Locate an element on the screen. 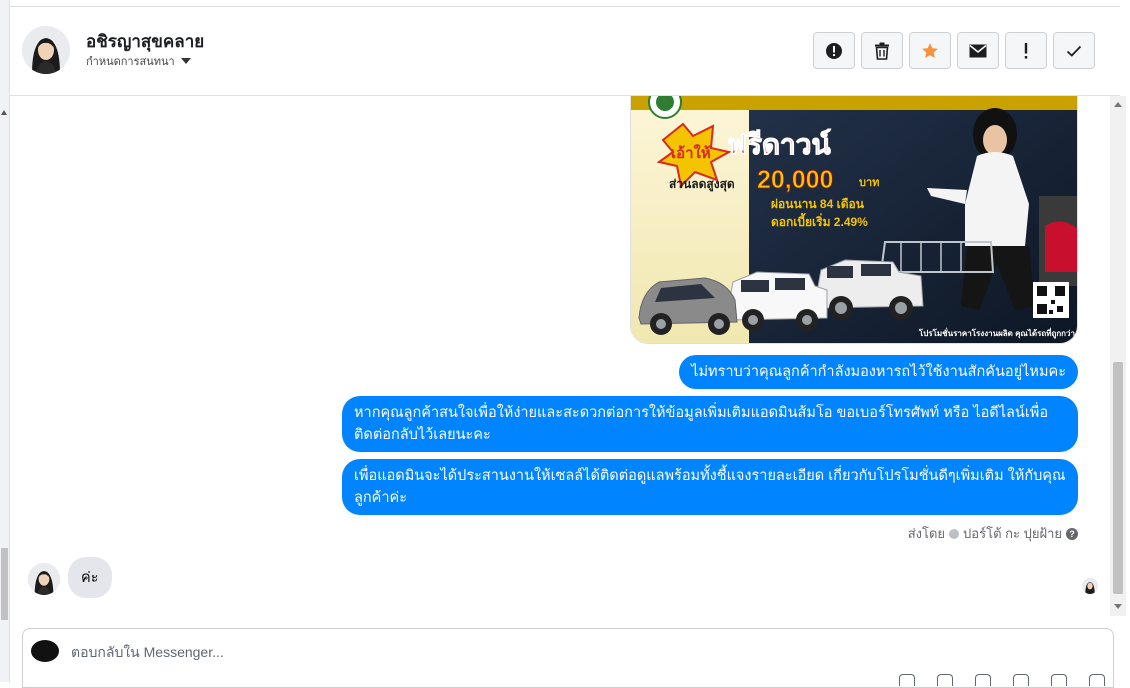  star-button is located at coordinates (930, 50).